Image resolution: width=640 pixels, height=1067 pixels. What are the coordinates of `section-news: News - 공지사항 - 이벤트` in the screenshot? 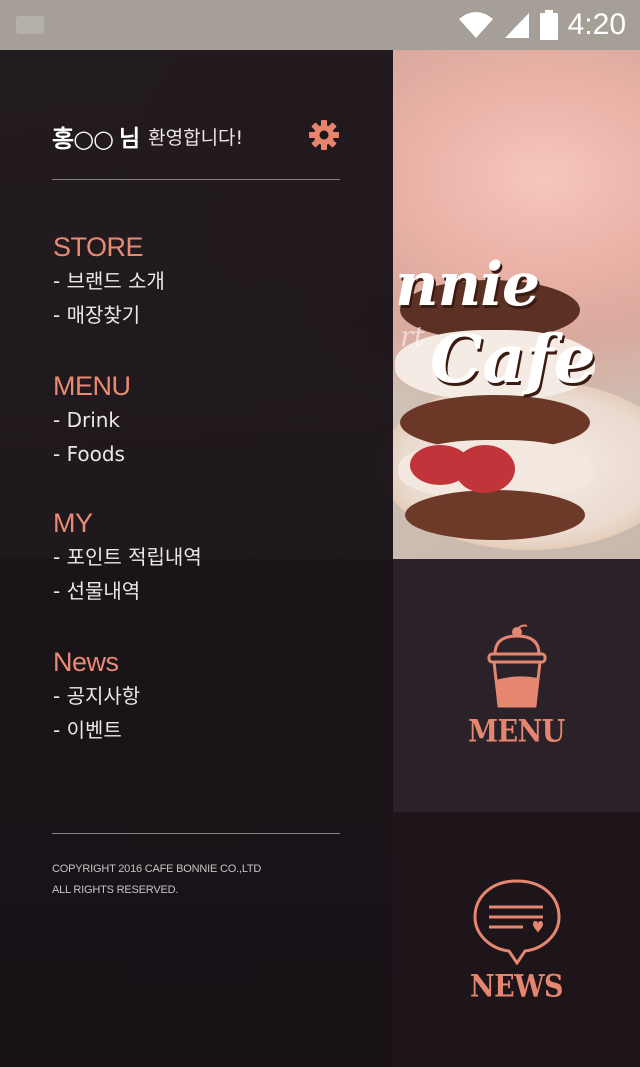 It's located at (96, 696).